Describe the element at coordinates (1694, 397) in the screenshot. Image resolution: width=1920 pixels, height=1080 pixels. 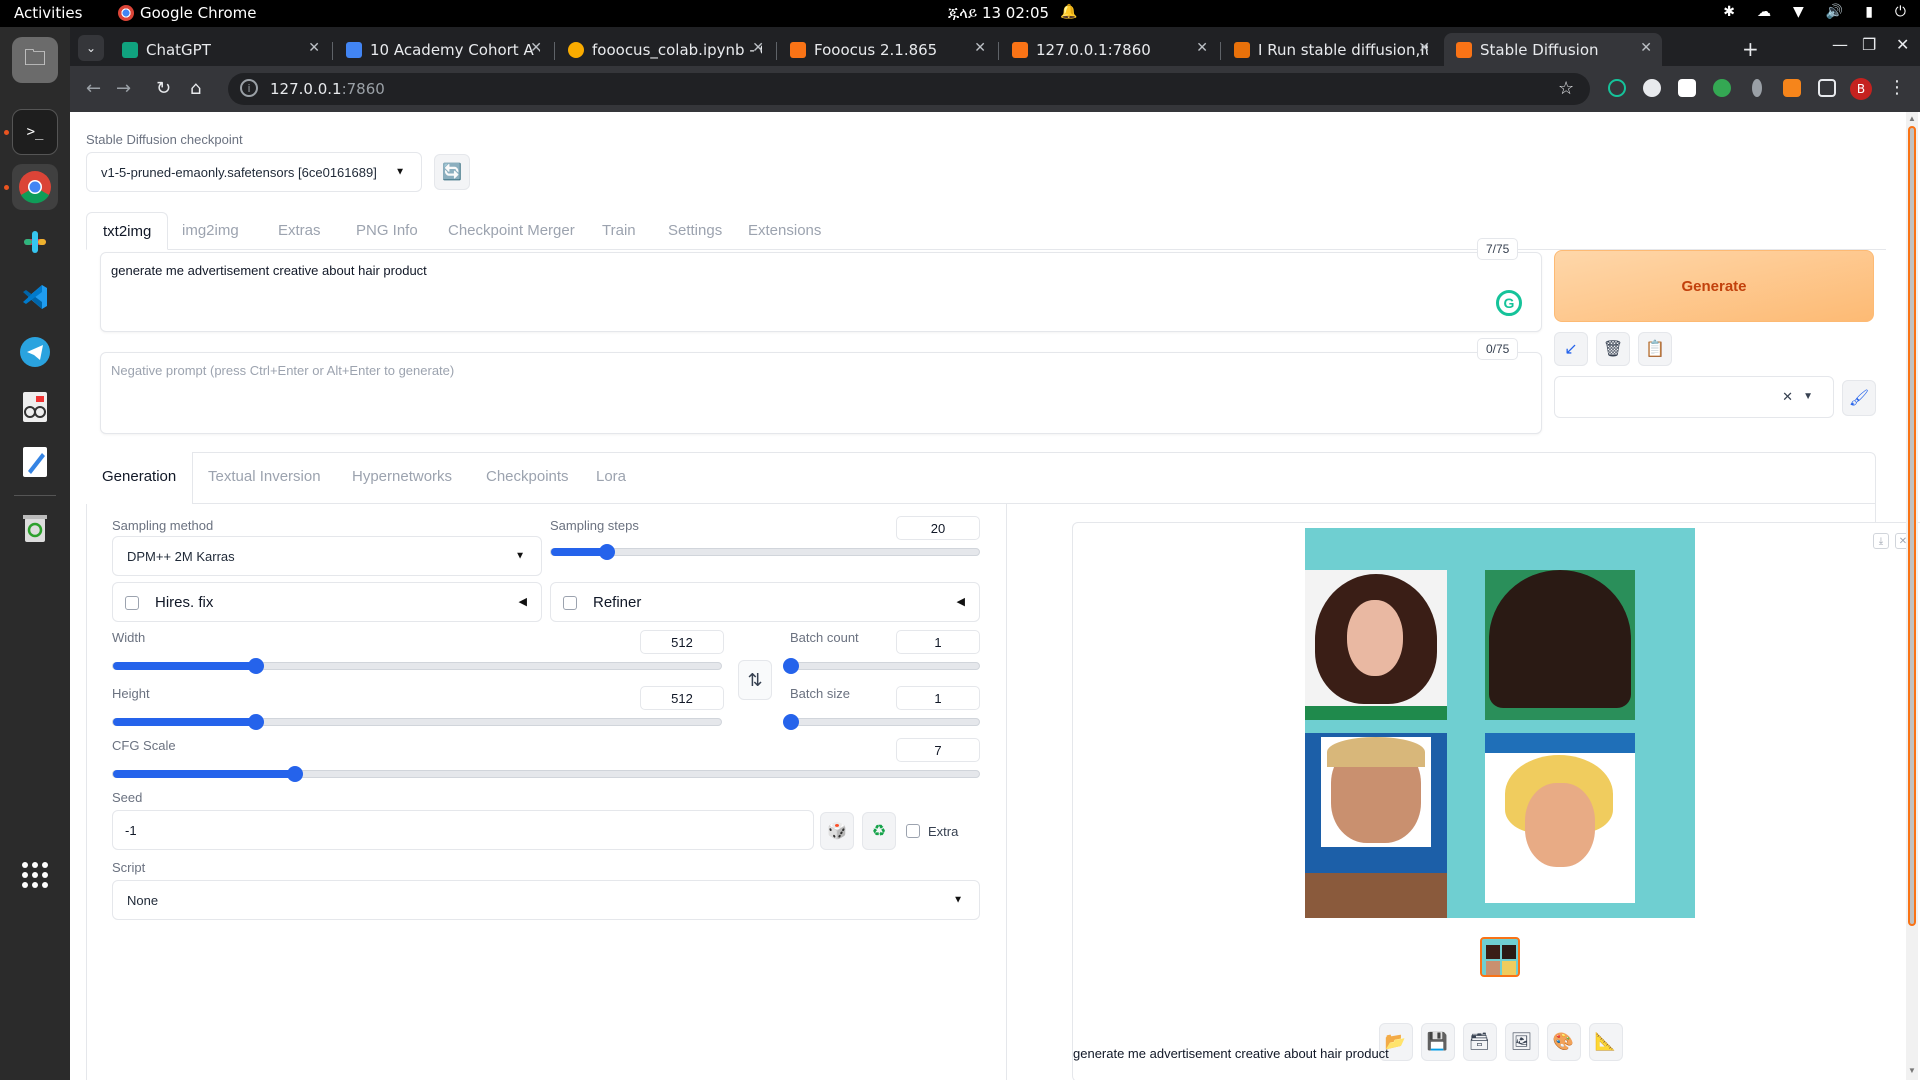
I see `styles-select: ✕ ▼` at that location.